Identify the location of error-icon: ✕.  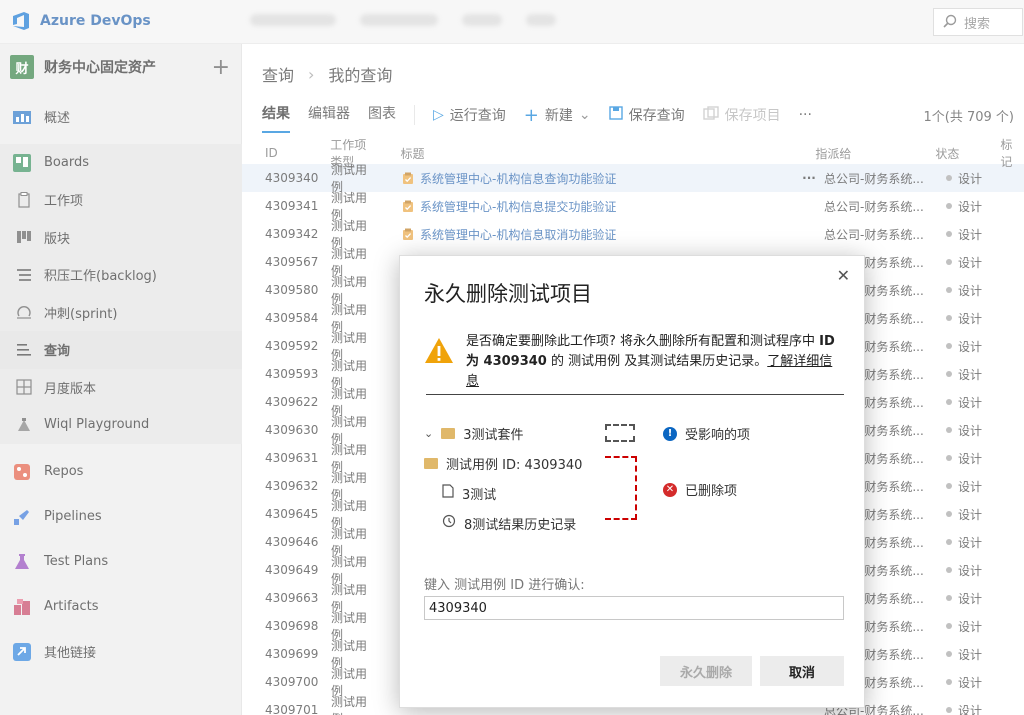
(670, 489).